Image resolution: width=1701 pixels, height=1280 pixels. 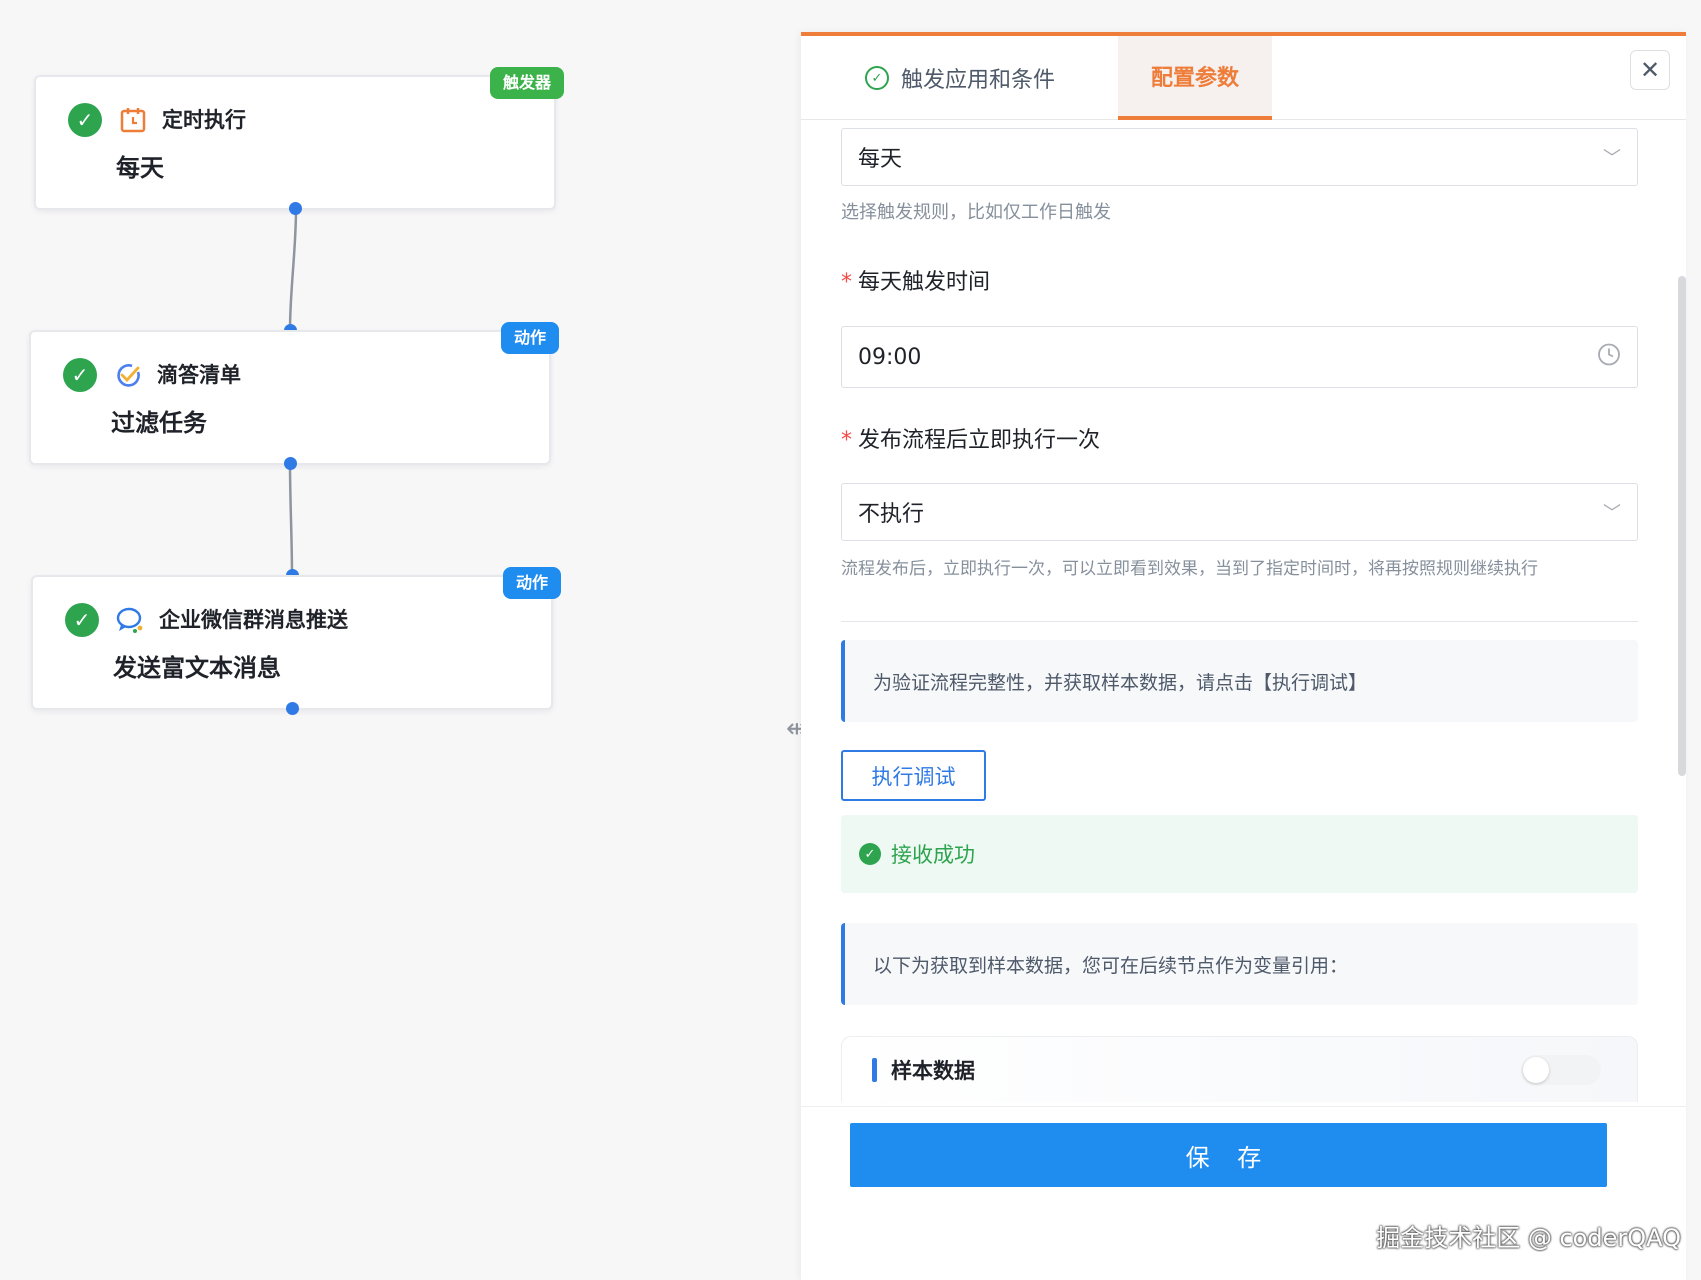 I want to click on node-description: 发送富文本消息, so click(x=197, y=668).